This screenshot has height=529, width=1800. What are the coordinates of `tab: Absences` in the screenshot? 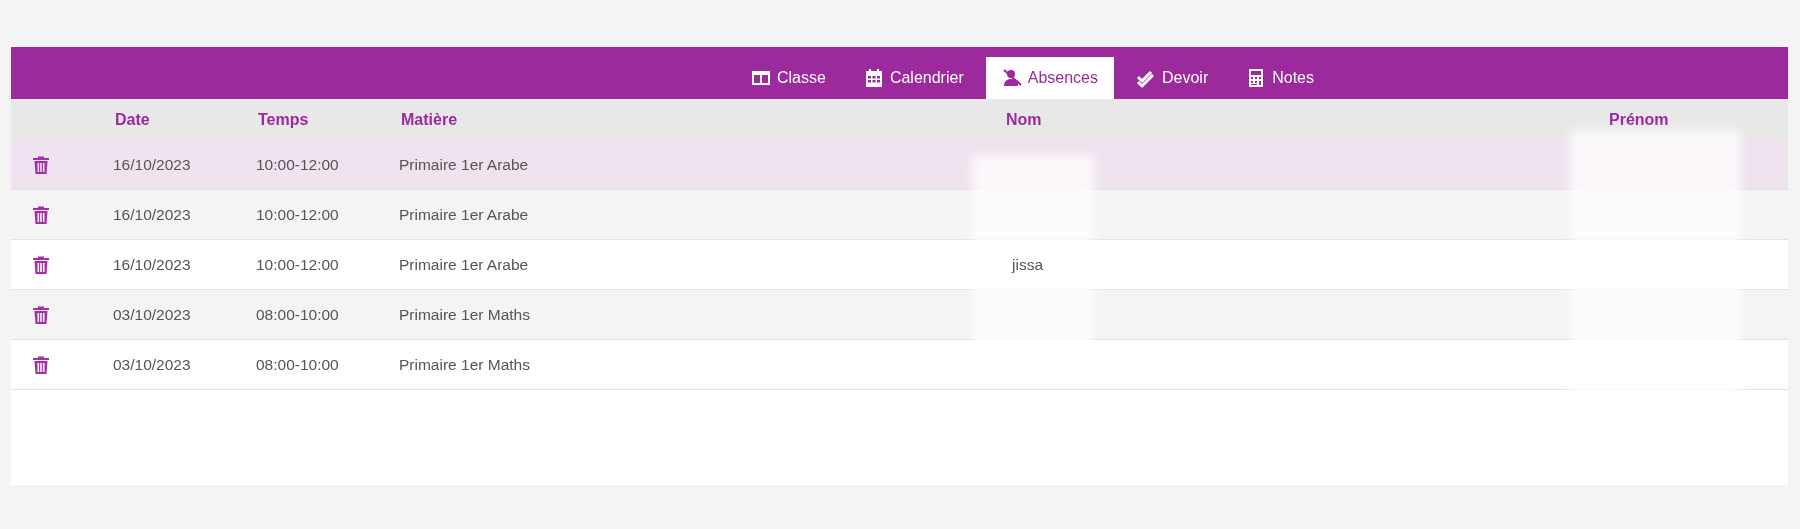 It's located at (1049, 78).